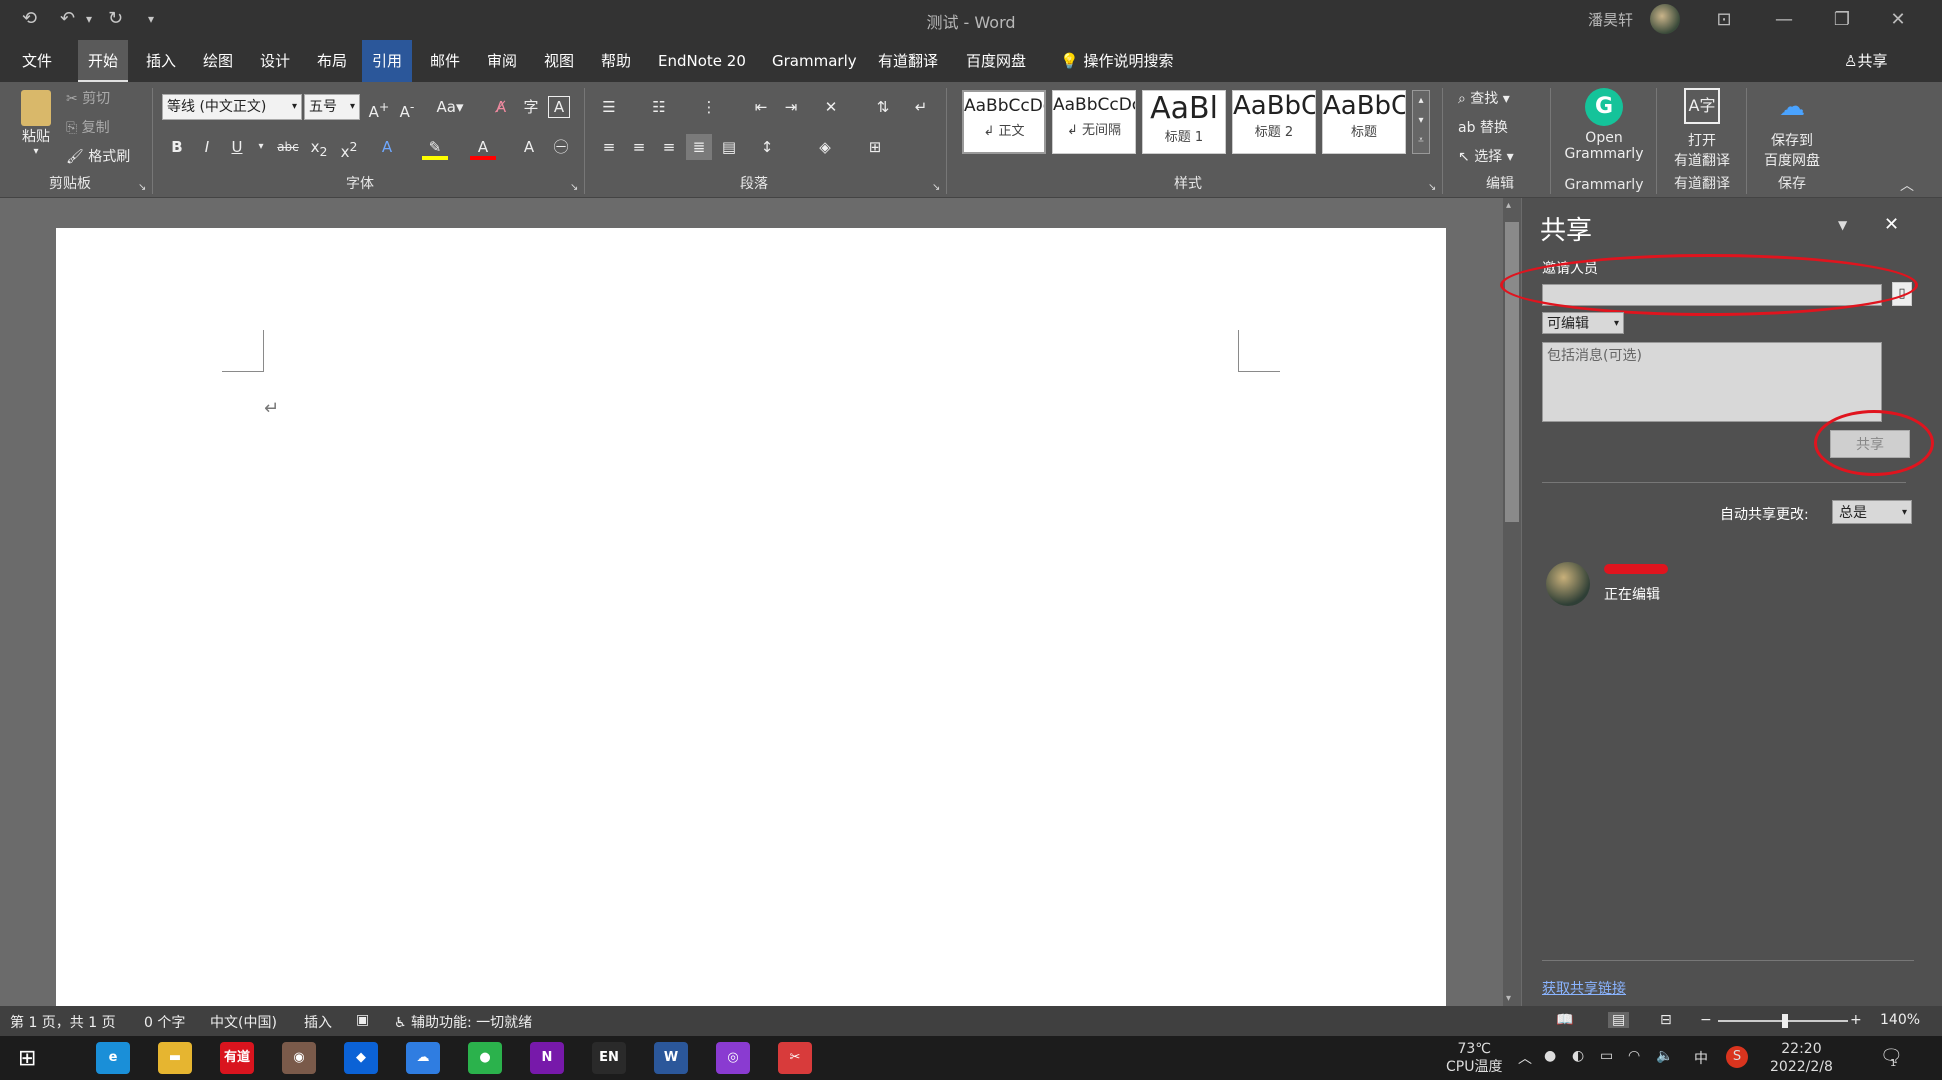 This screenshot has width=1942, height=1080. What do you see at coordinates (502, 61) in the screenshot?
I see `tab-review: 审阅` at bounding box center [502, 61].